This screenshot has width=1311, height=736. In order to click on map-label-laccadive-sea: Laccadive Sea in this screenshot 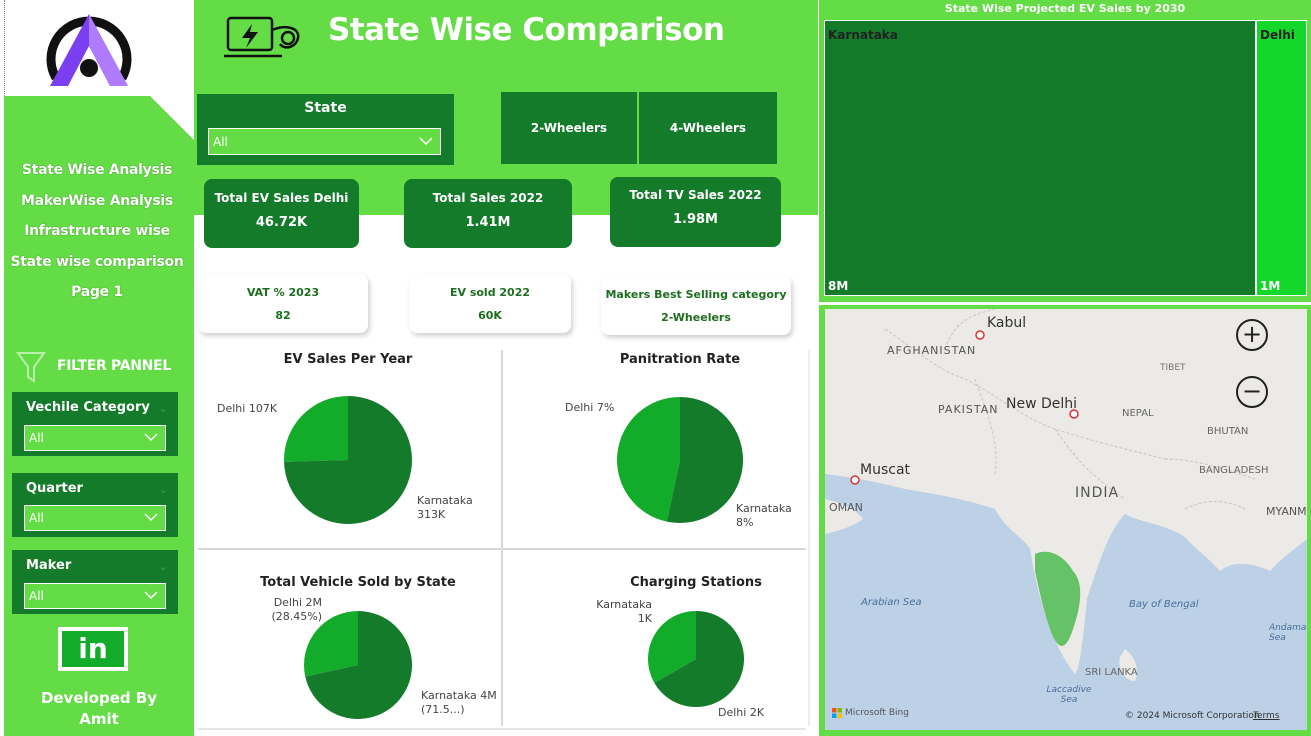, I will do `click(1069, 695)`.